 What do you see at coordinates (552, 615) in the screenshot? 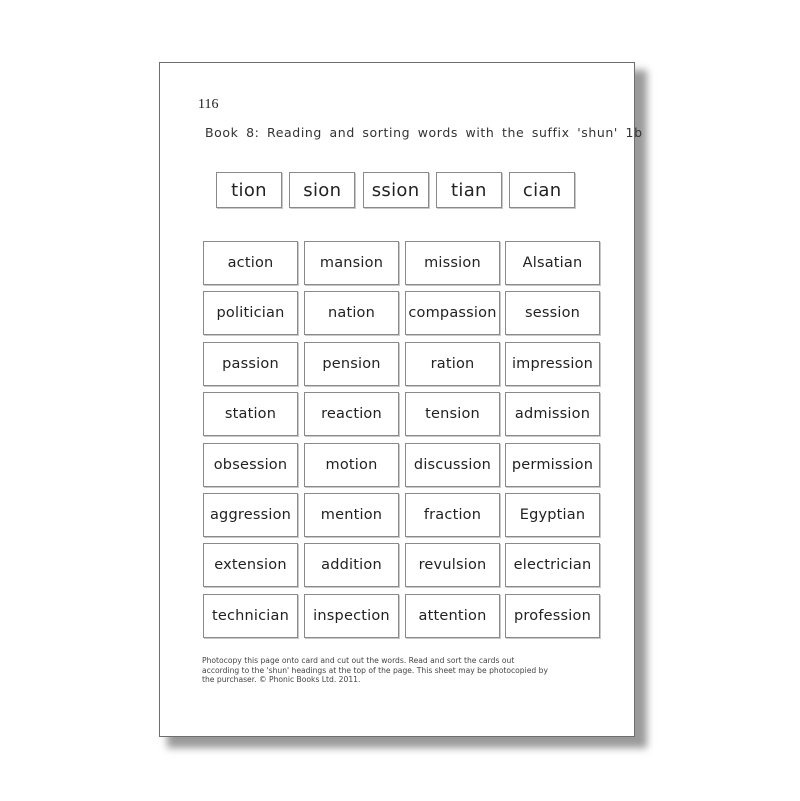
I see `word-card: profession` at bounding box center [552, 615].